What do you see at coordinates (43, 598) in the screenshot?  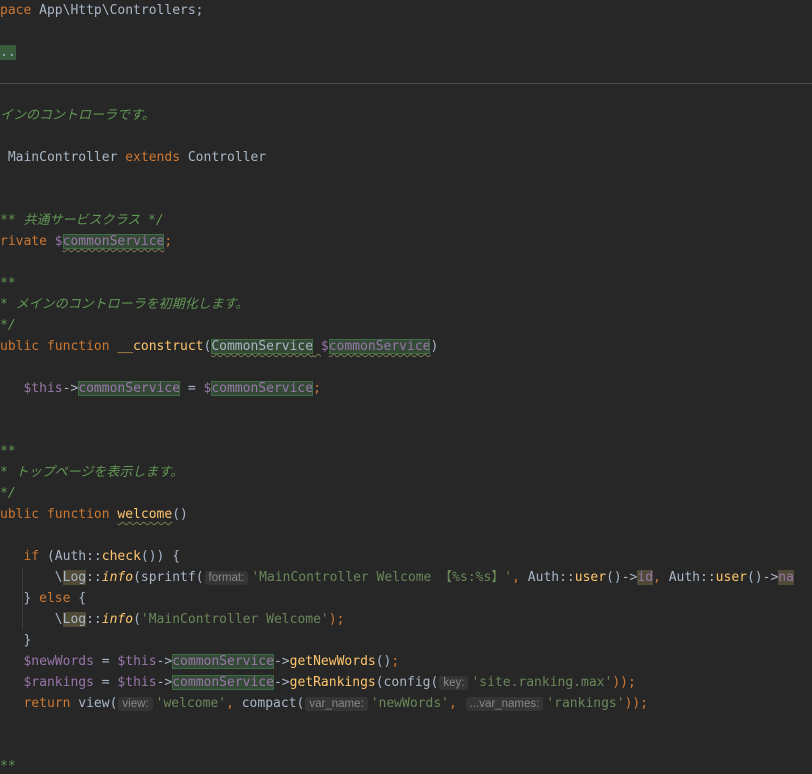 I see `code-line: } else {` at bounding box center [43, 598].